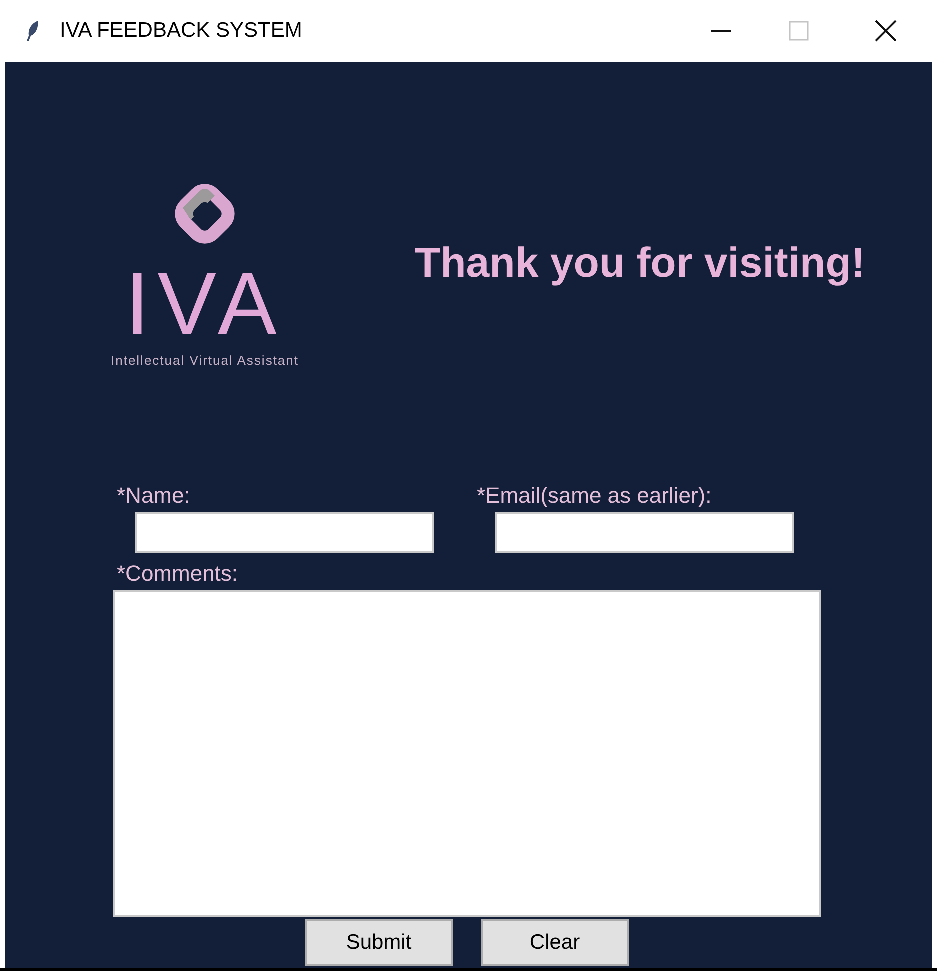  I want to click on clear-button: Clear, so click(555, 942).